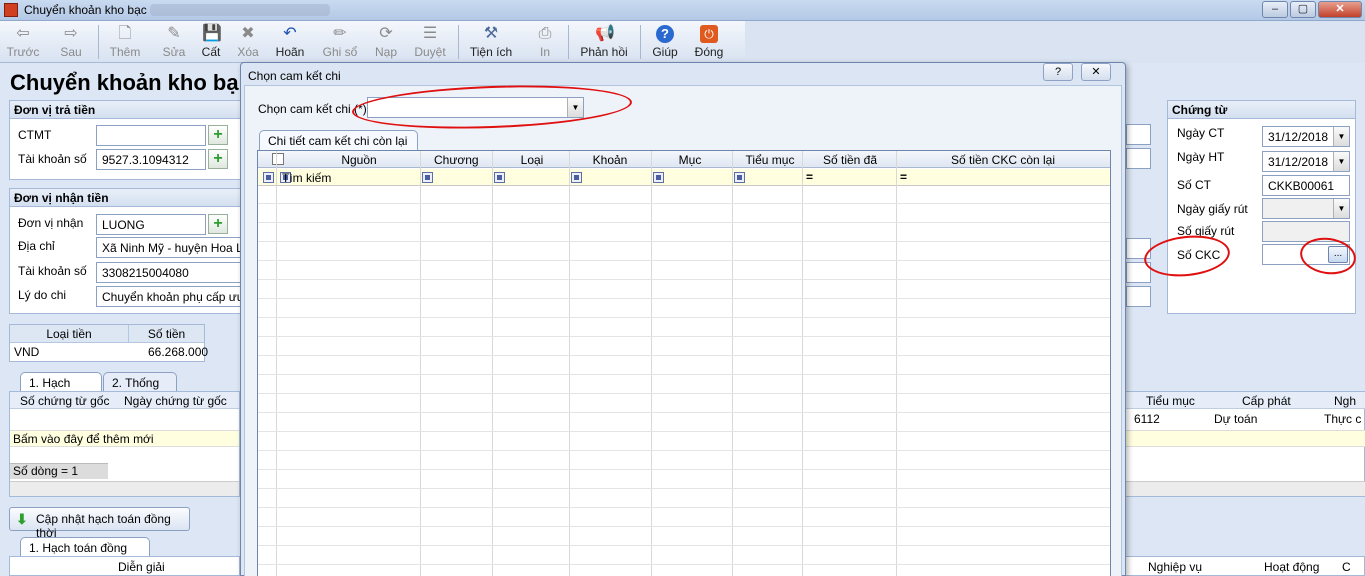  I want to click on toolbar-help-button: ? Giúp, so click(665, 42).